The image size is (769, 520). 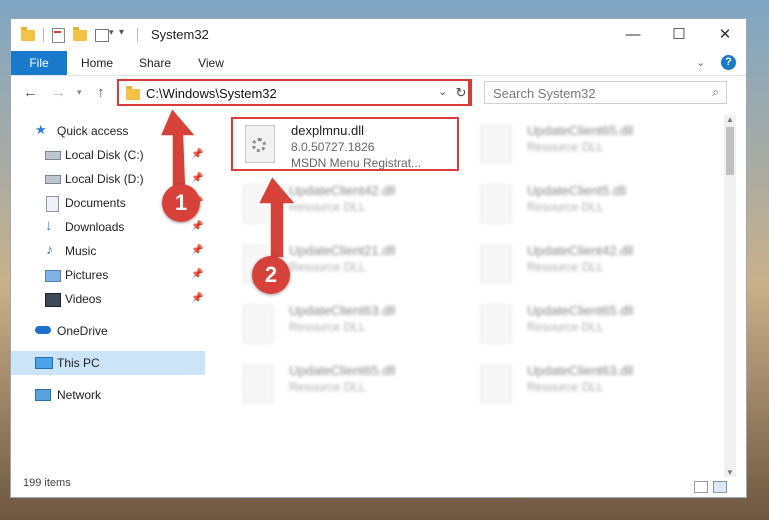 What do you see at coordinates (271, 275) in the screenshot?
I see `callout-step-2: 2` at bounding box center [271, 275].